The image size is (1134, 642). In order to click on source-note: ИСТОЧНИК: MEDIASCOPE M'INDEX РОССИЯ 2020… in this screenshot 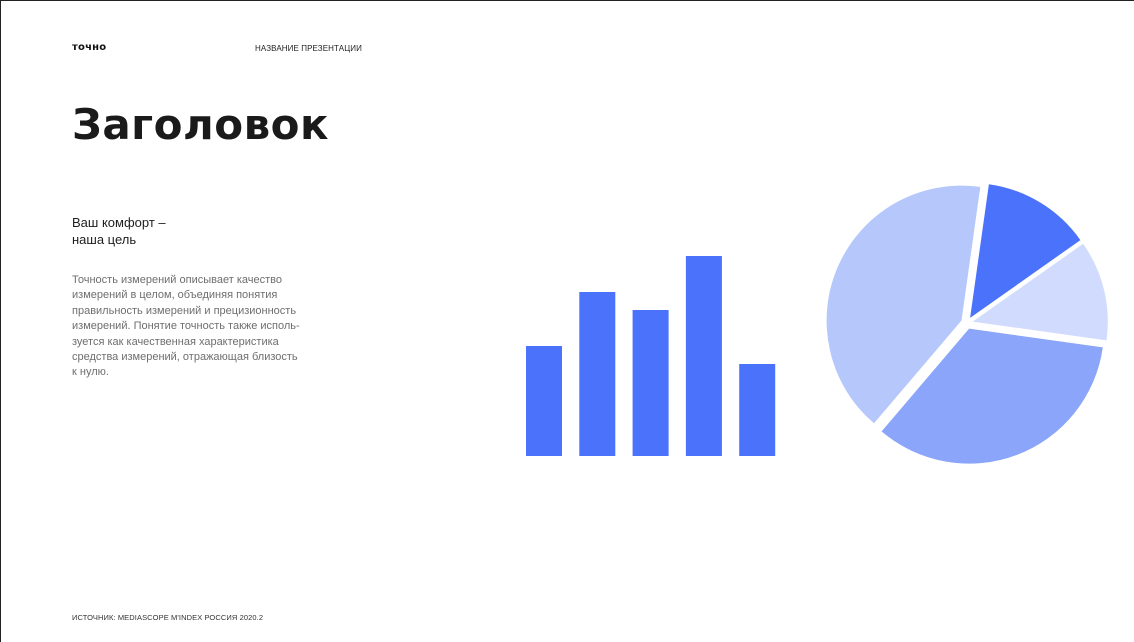, I will do `click(168, 617)`.